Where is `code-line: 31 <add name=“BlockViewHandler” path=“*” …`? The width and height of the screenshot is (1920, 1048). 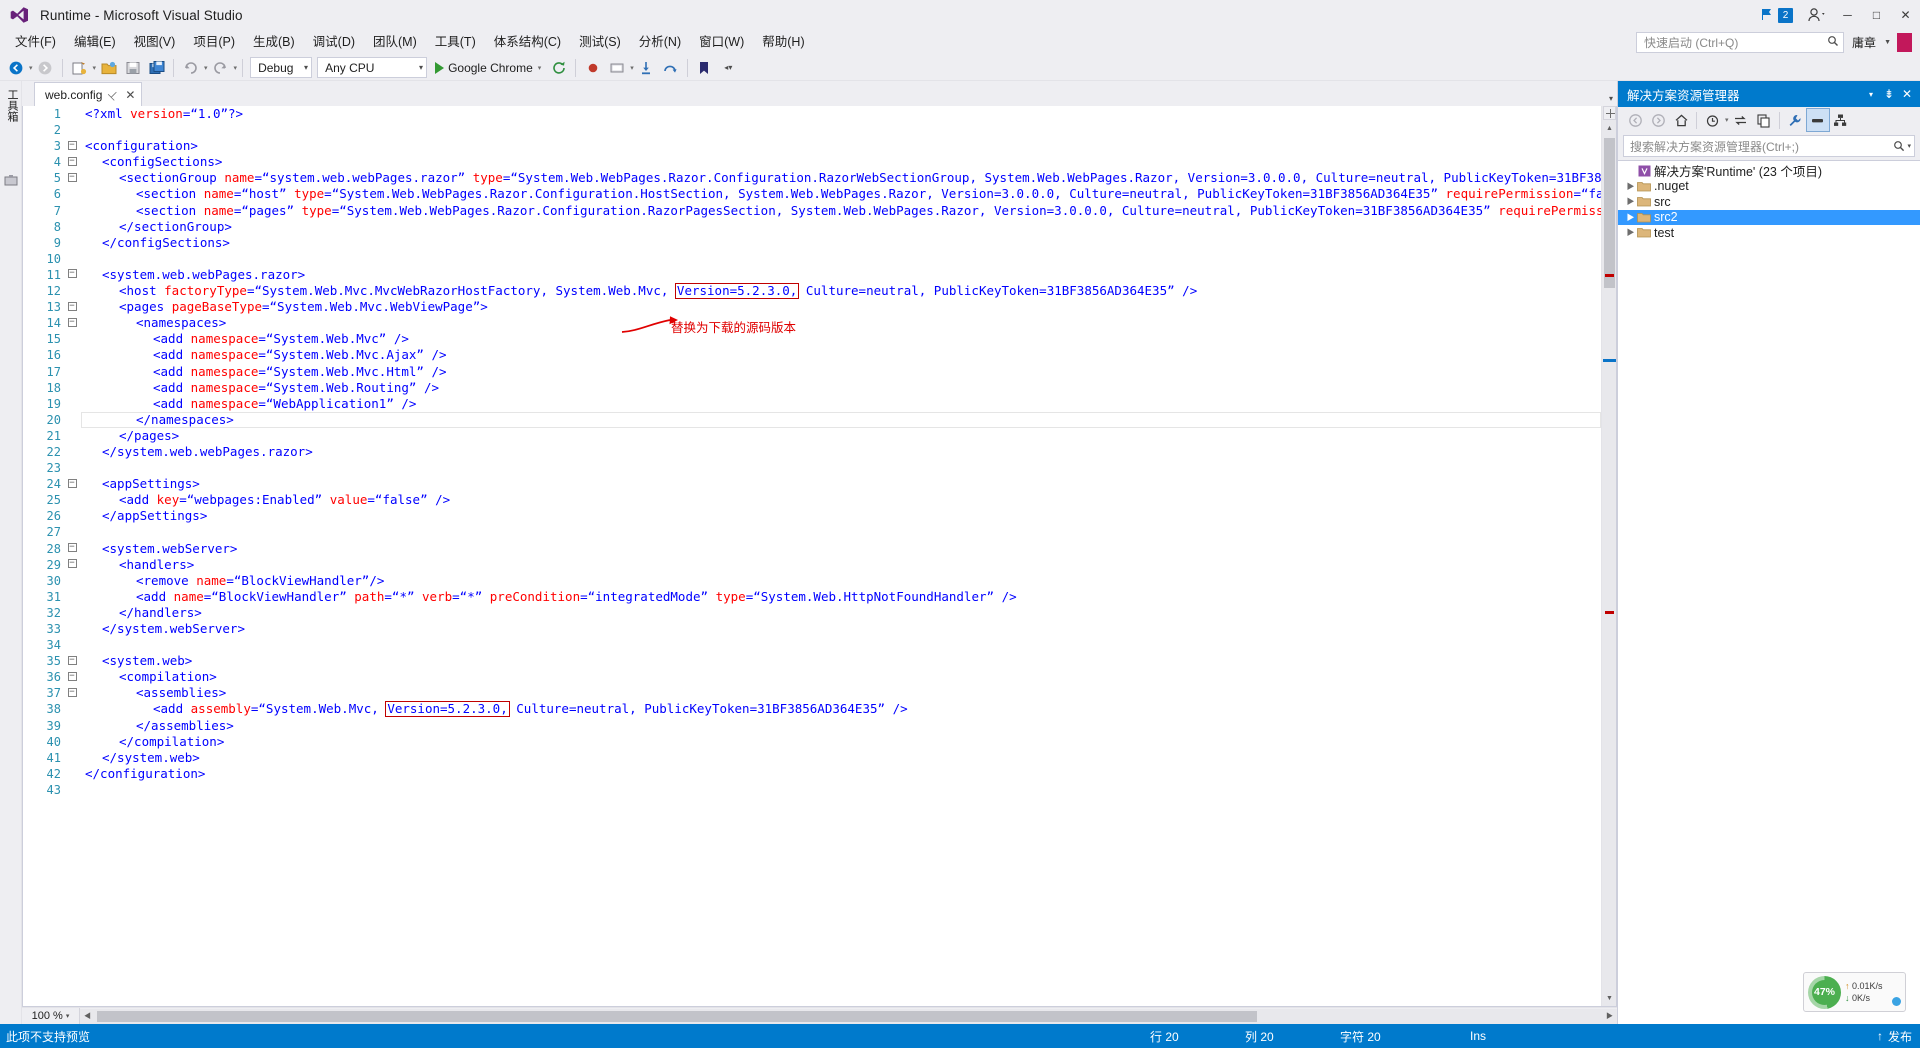
code-line: 31 <add name=“BlockViewHandler” path=“*” … is located at coordinates (812, 597).